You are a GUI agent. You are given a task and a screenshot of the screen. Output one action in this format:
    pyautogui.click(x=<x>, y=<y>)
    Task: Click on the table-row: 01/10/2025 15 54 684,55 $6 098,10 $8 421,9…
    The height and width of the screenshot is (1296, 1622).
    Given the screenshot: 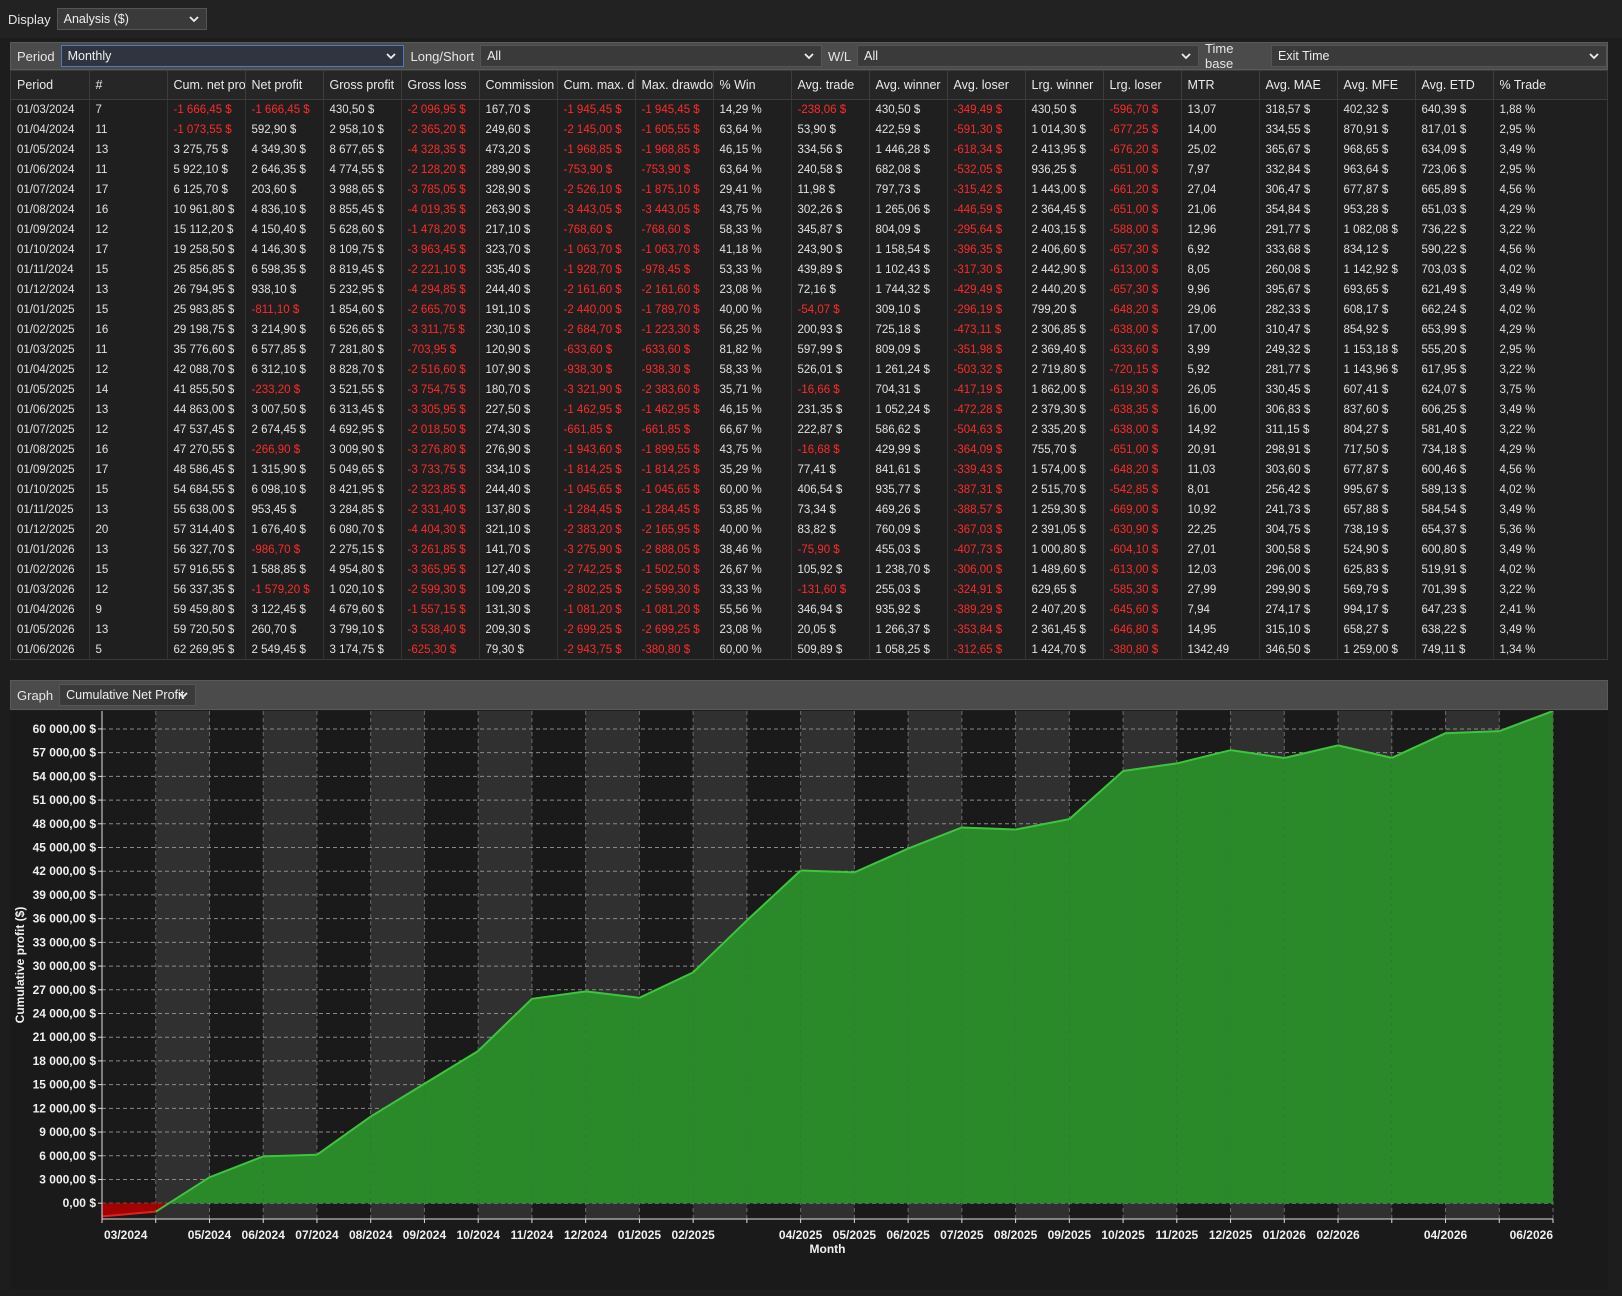 What is the action you would take?
    pyautogui.click(x=809, y=490)
    